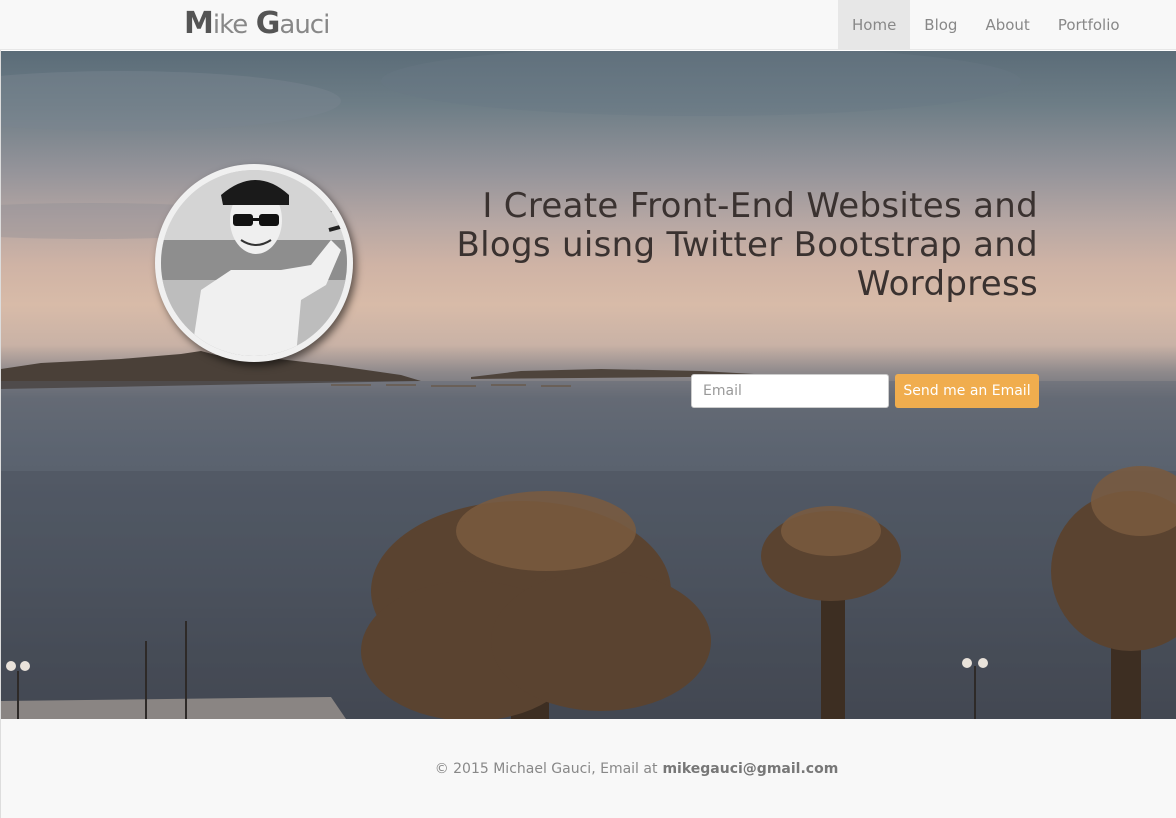  I want to click on nav-item-about: About, so click(1007, 25).